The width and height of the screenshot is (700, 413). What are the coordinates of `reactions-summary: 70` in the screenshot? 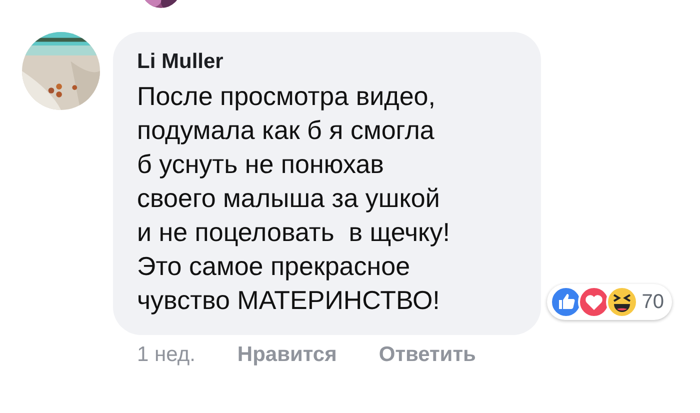 It's located at (609, 302).